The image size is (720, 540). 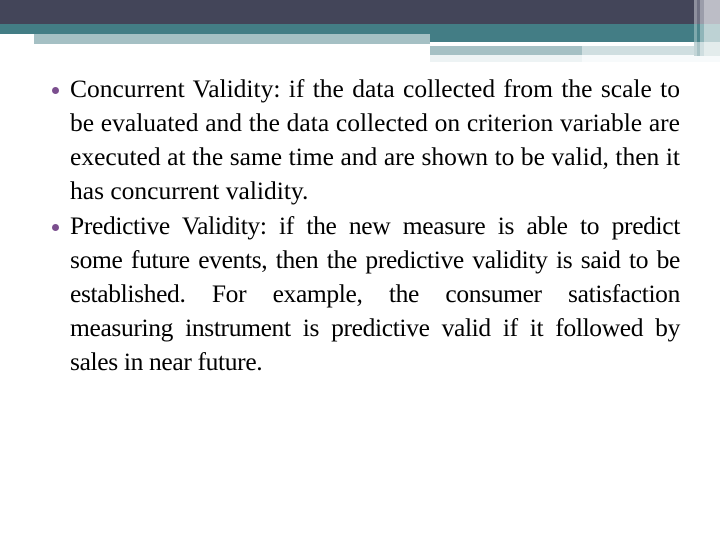 I want to click on header-notch-small, so click(x=17, y=39).